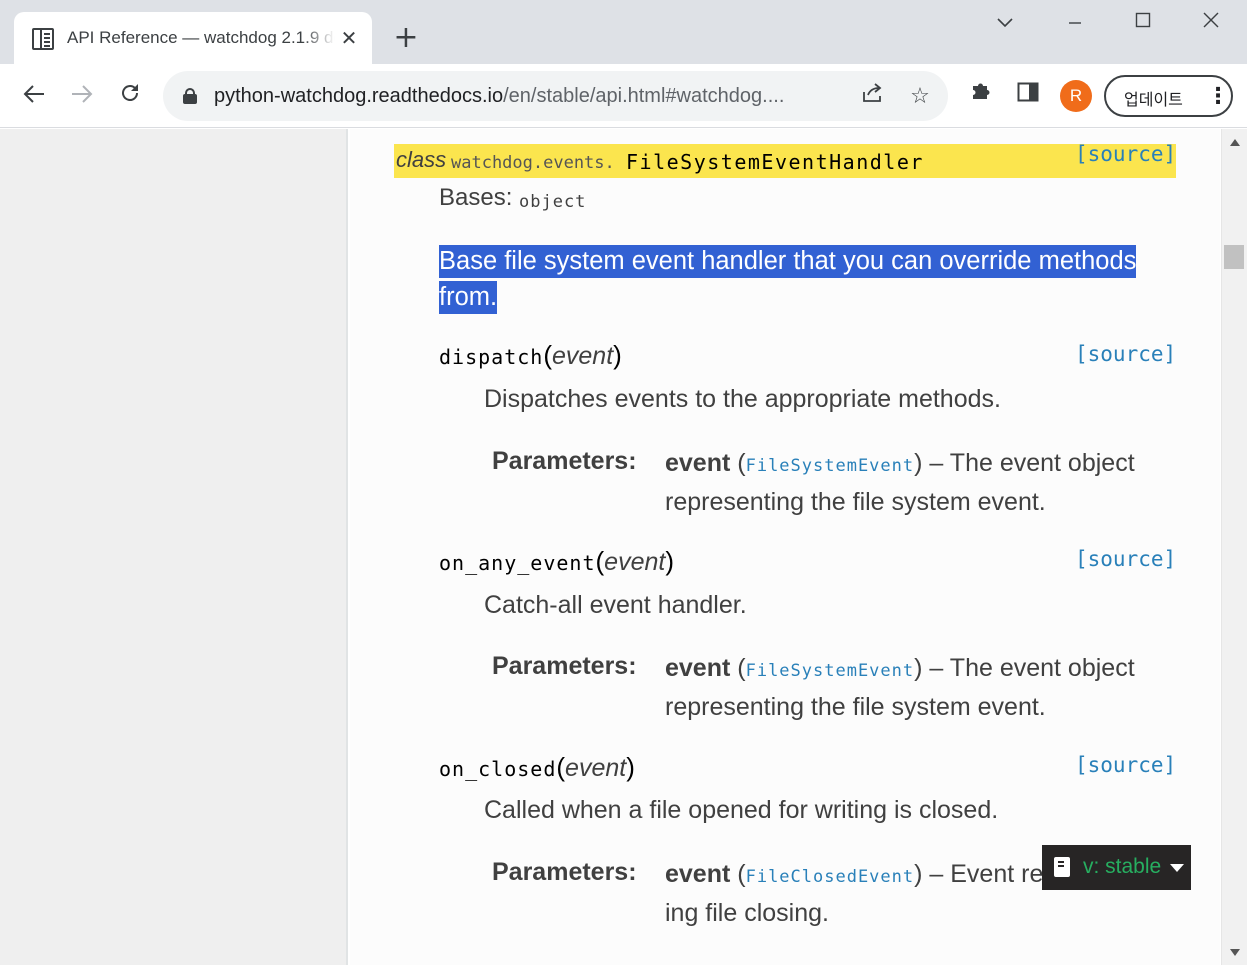  What do you see at coordinates (1153, 99) in the screenshot?
I see `update-label: 업데이트` at bounding box center [1153, 99].